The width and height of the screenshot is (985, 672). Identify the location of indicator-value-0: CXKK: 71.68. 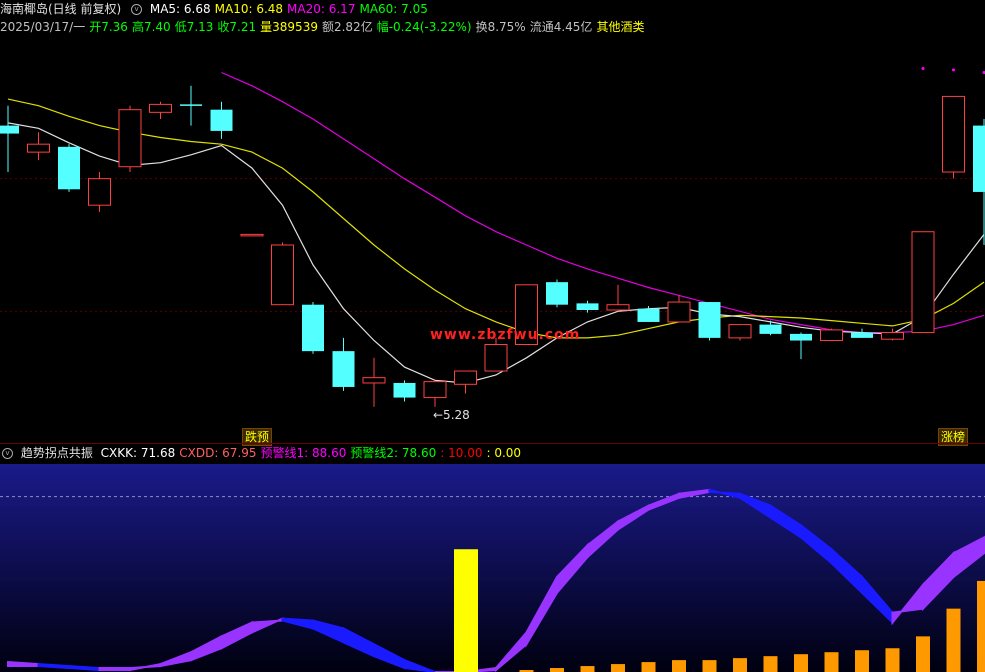
(138, 453).